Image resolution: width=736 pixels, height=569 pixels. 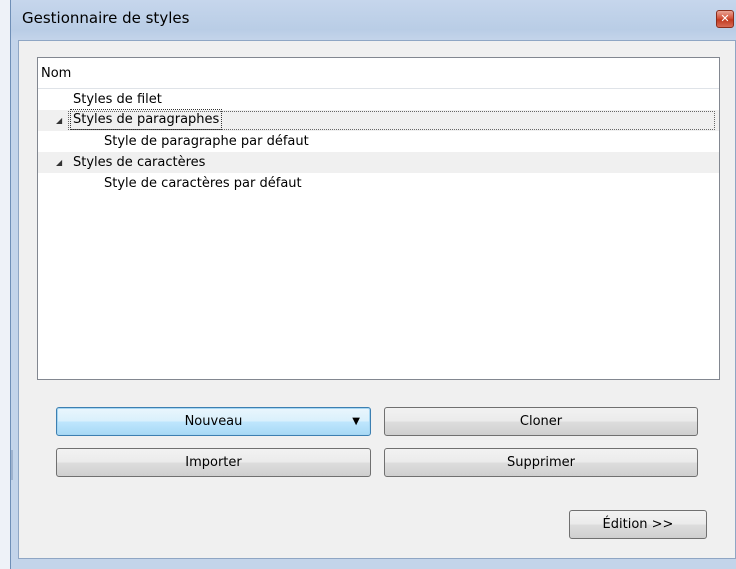 I want to click on tree-column-header: Nom, so click(x=378, y=73).